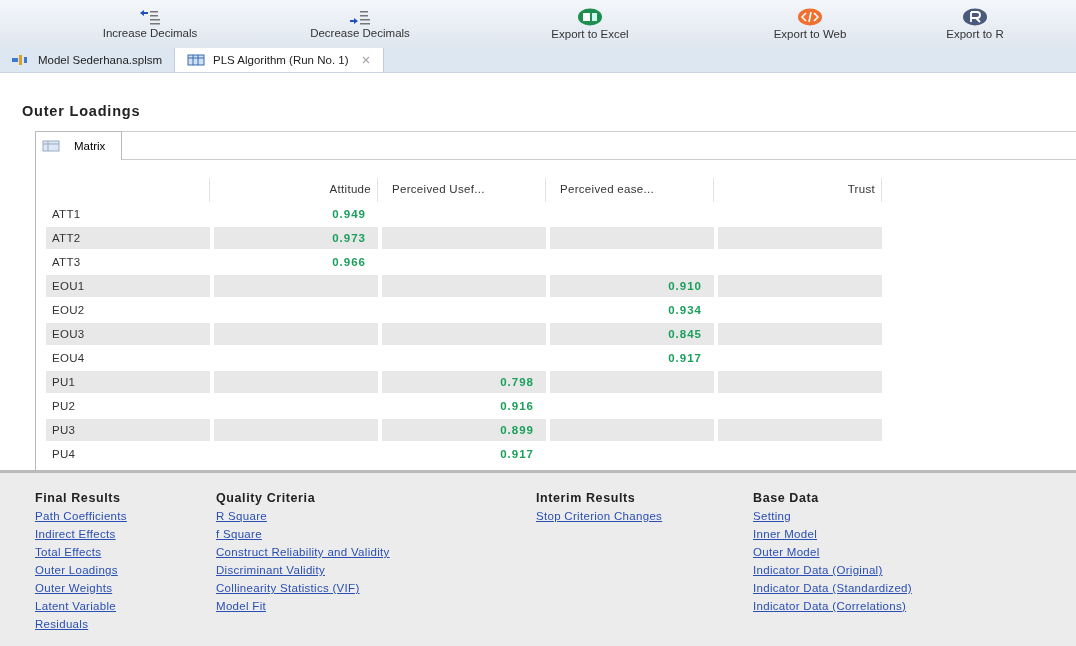  Describe the element at coordinates (296, 238) in the screenshot. I see `table-cell: 0.973` at that location.